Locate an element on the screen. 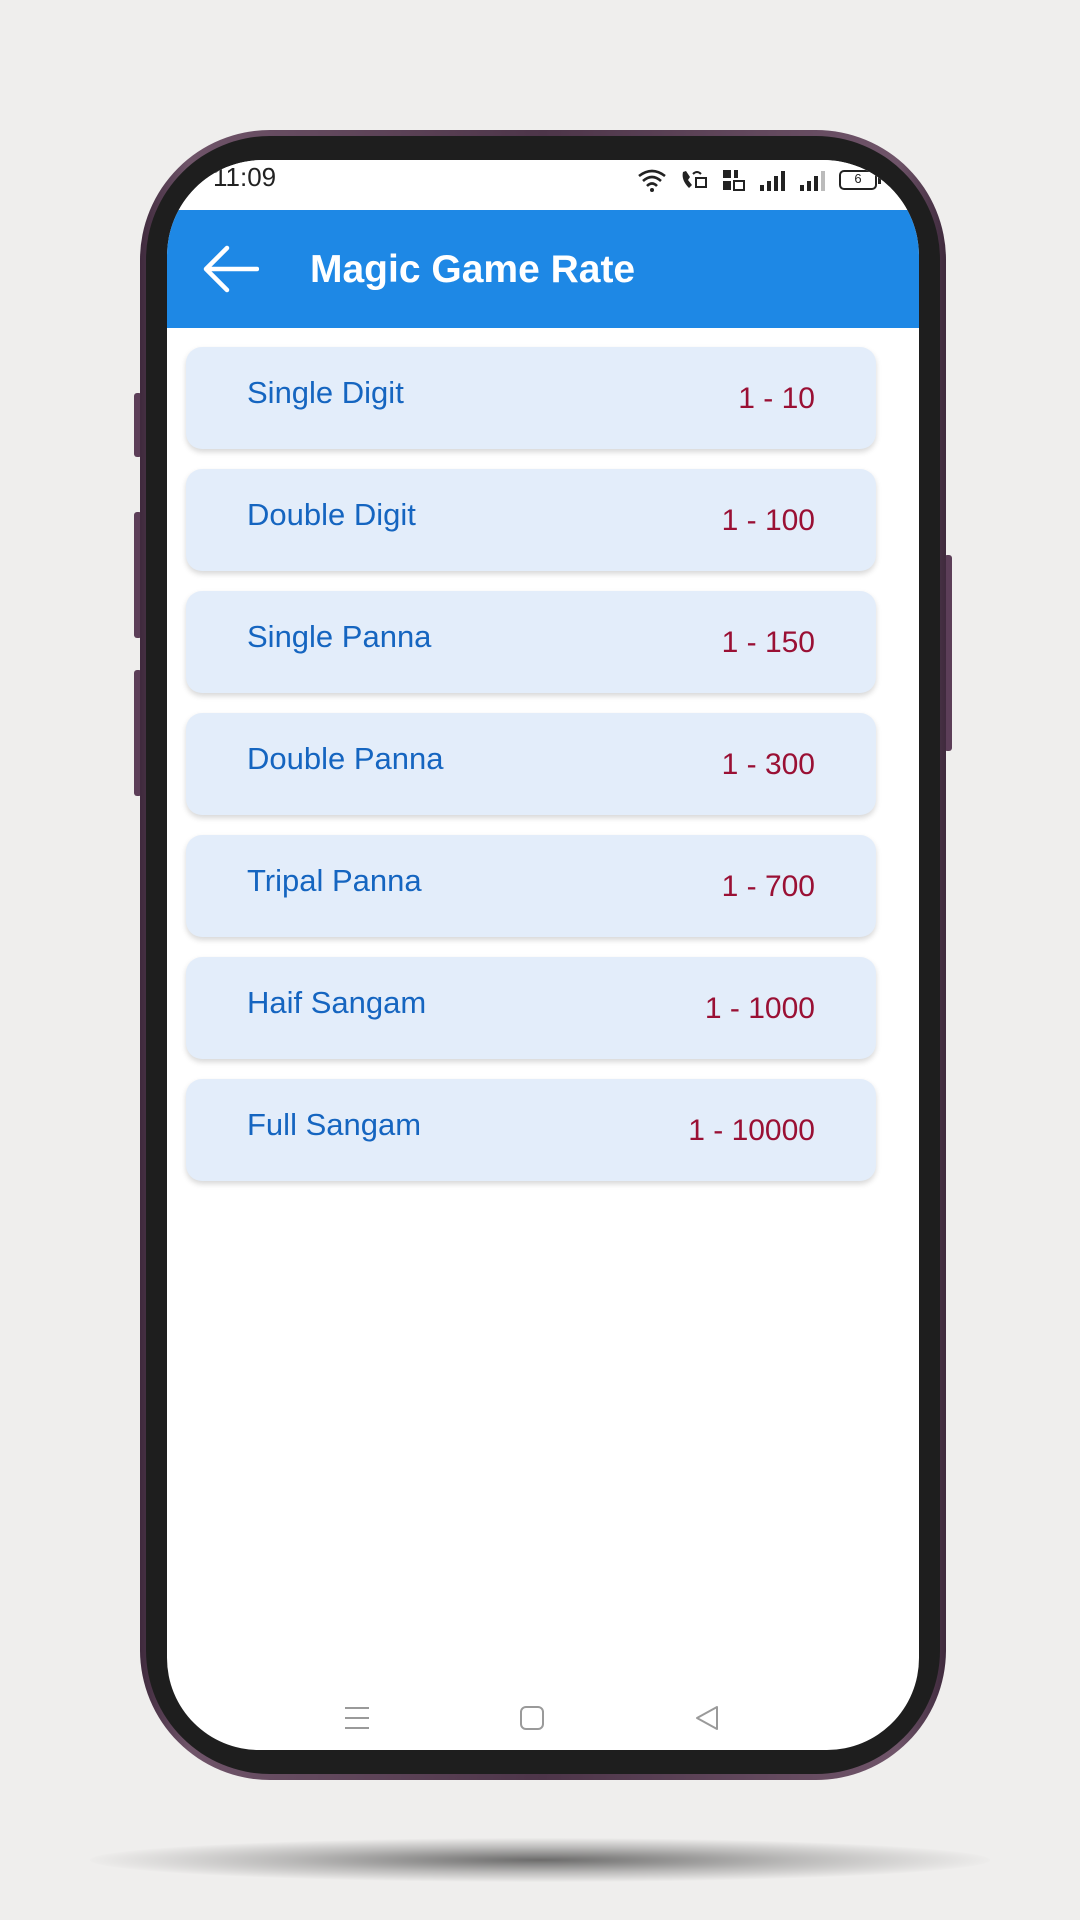 The height and width of the screenshot is (1920, 1080). rate-card-double-digit: Double Digit 1 - 100 is located at coordinates (531, 520).